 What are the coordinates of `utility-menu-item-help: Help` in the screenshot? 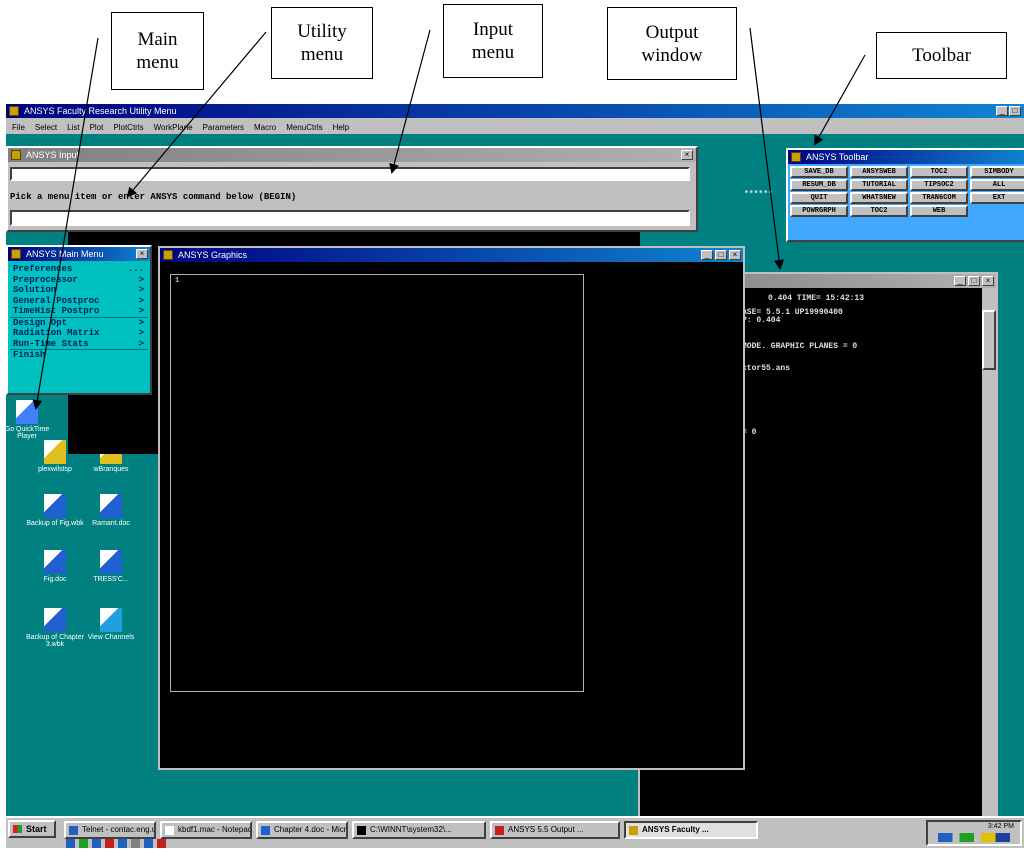 It's located at (341, 127).